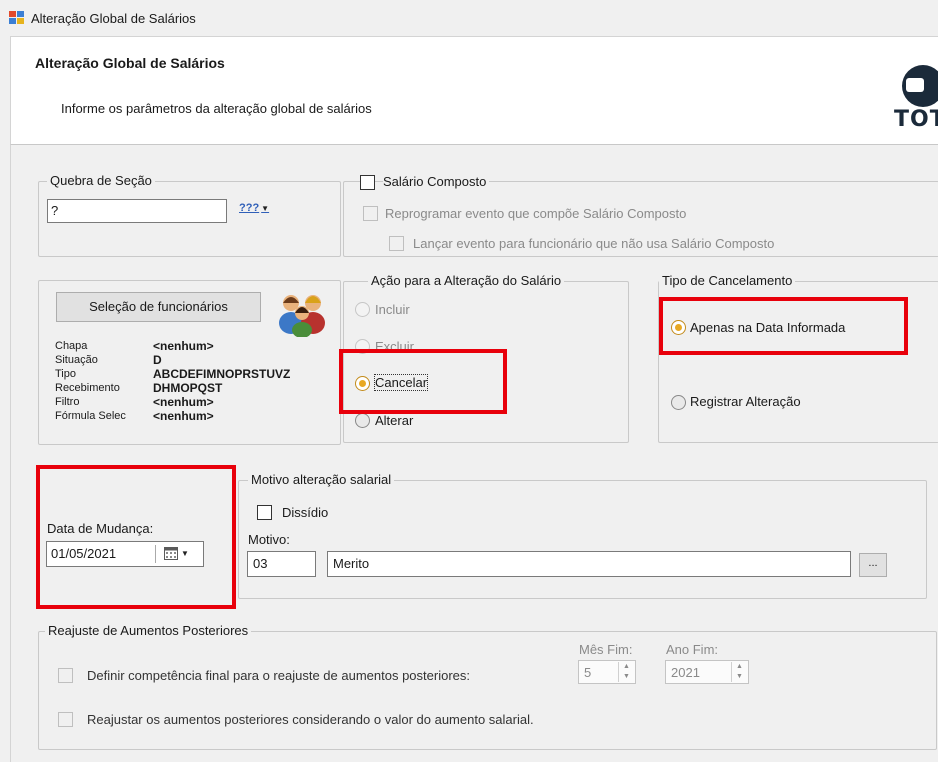 This screenshot has width=938, height=762. I want to click on app-icon, so click(16, 17).